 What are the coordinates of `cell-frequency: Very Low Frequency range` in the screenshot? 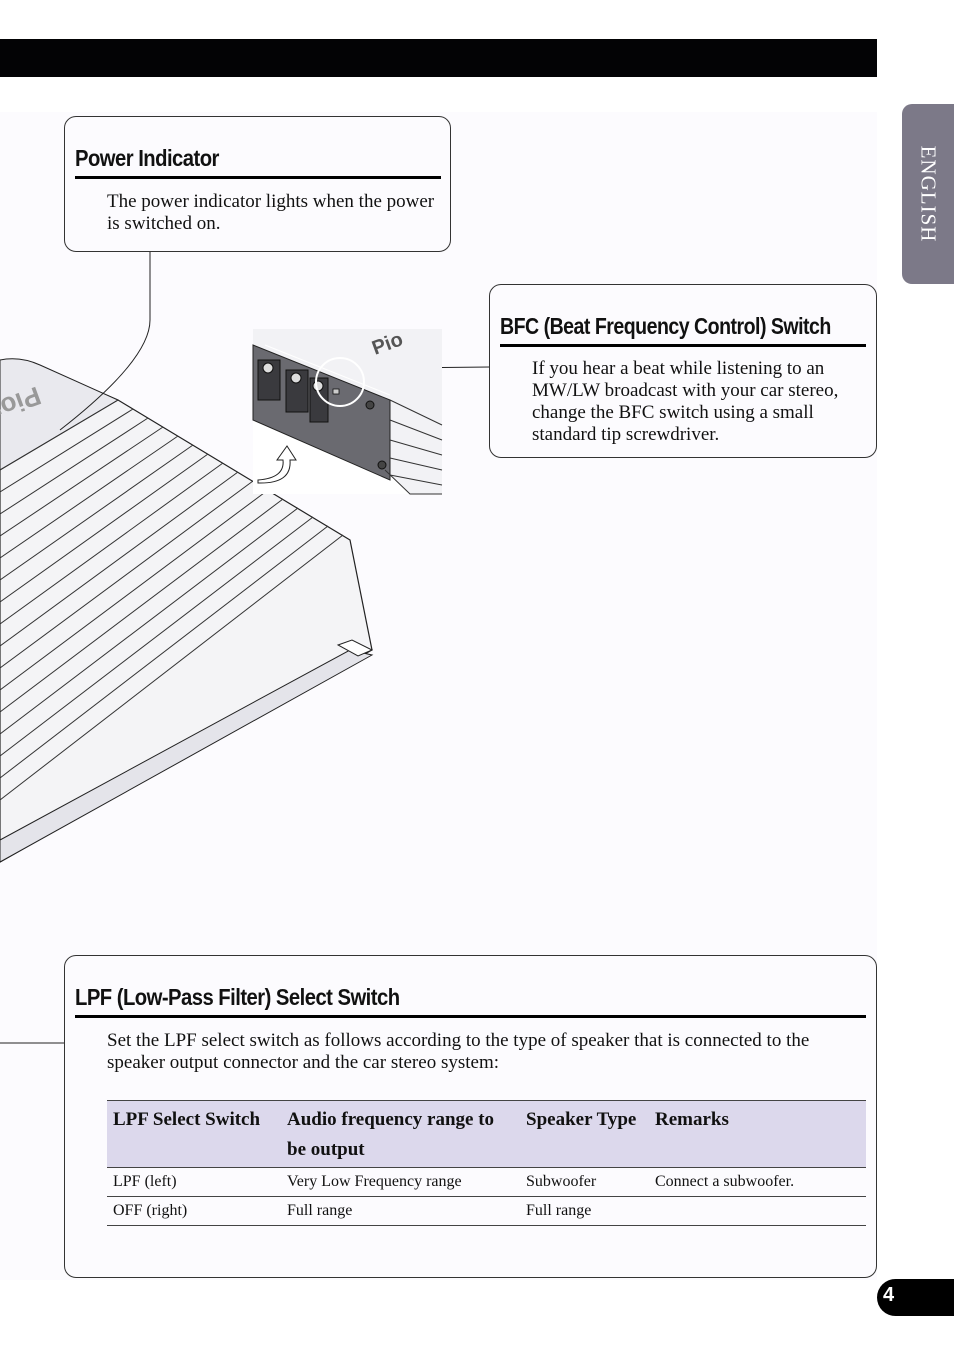 It's located at (400, 1182).